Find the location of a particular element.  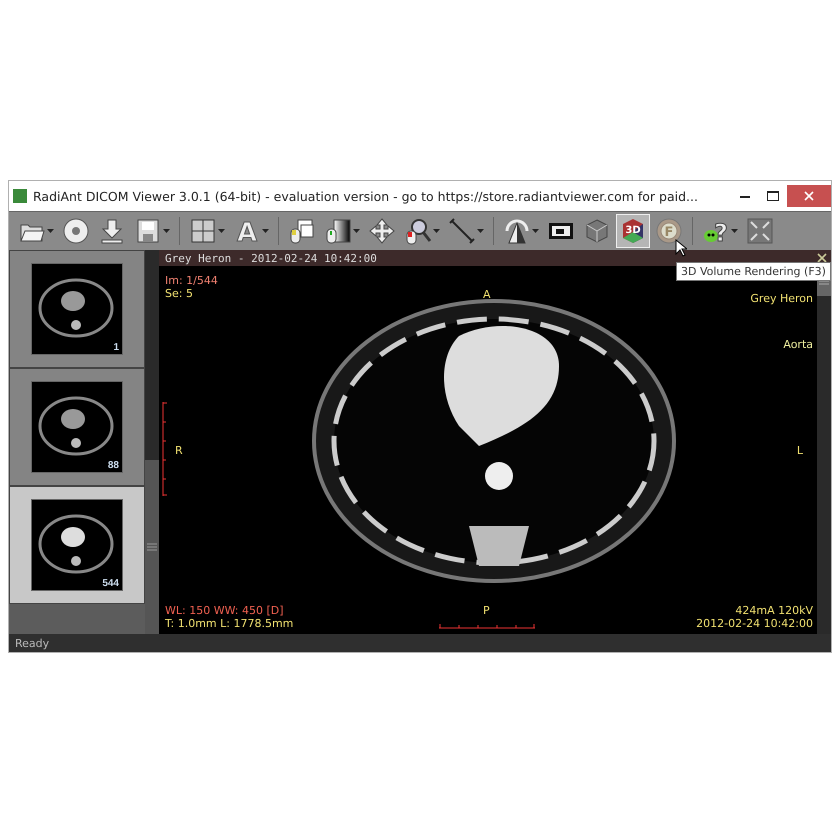

letter-icon: A is located at coordinates (247, 231).